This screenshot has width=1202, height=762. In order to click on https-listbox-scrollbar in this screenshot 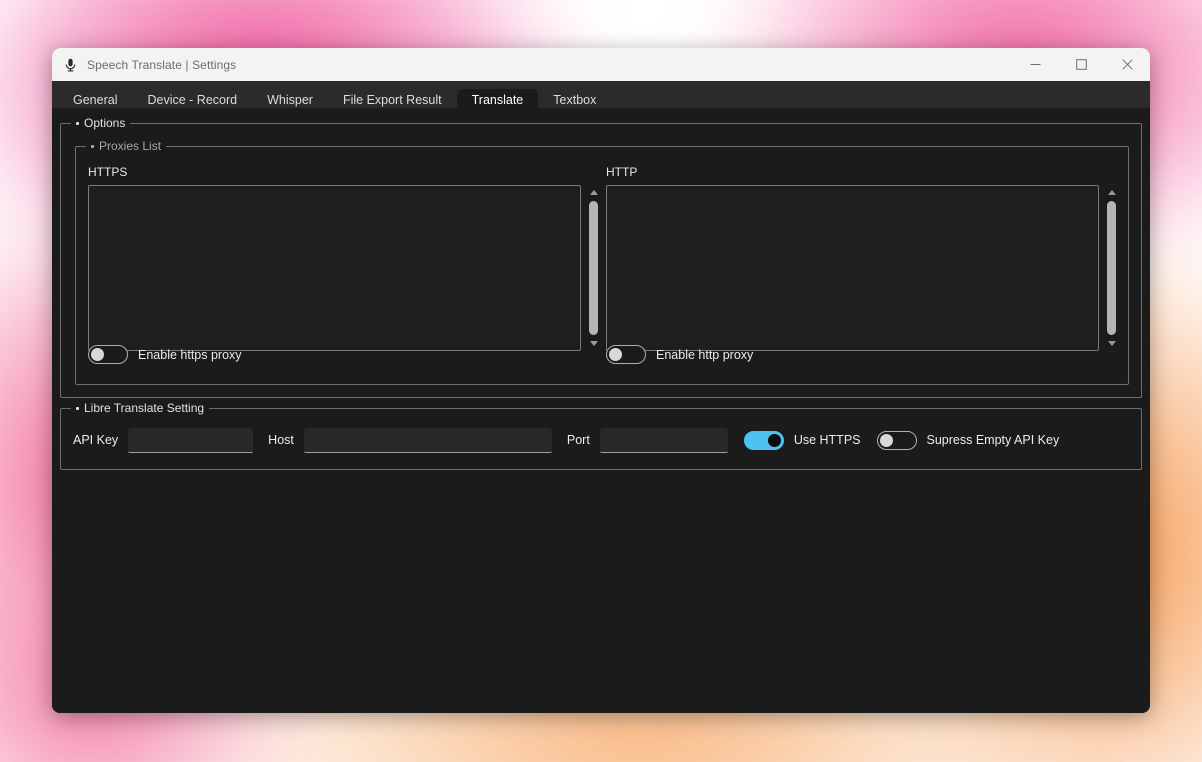, I will do `click(593, 268)`.